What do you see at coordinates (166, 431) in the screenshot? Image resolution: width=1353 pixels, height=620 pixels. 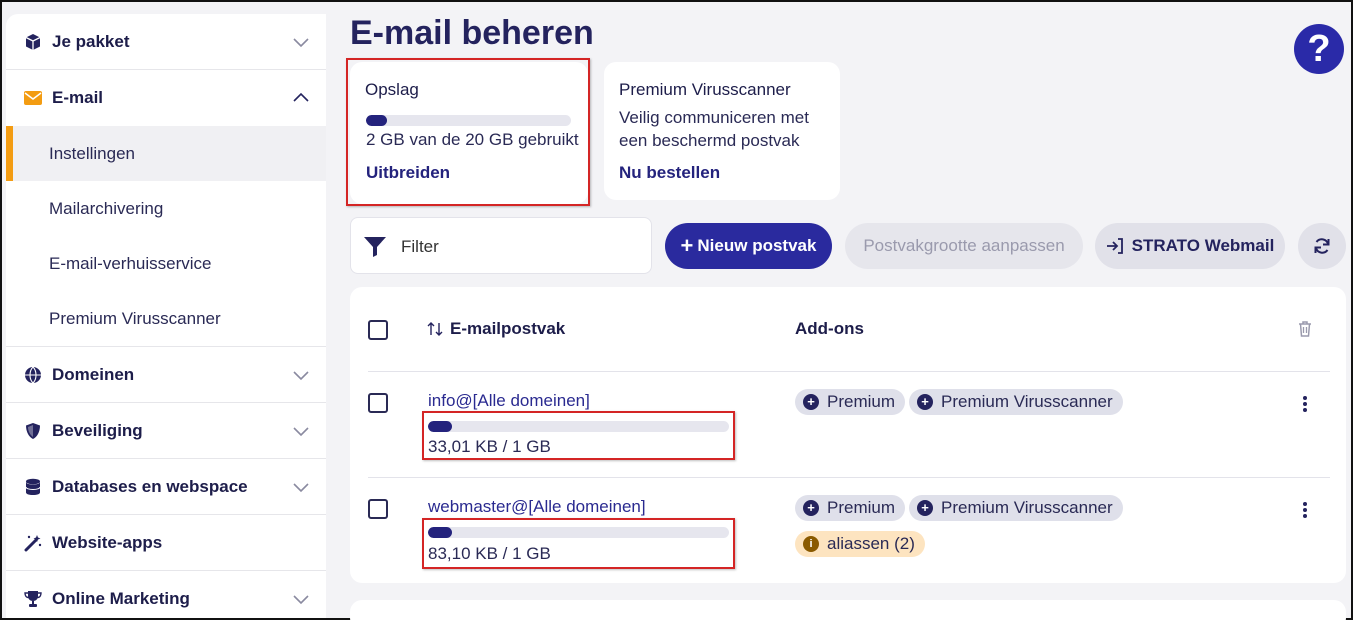 I see `sidebar-item-beveiliging: Beveiliging` at bounding box center [166, 431].